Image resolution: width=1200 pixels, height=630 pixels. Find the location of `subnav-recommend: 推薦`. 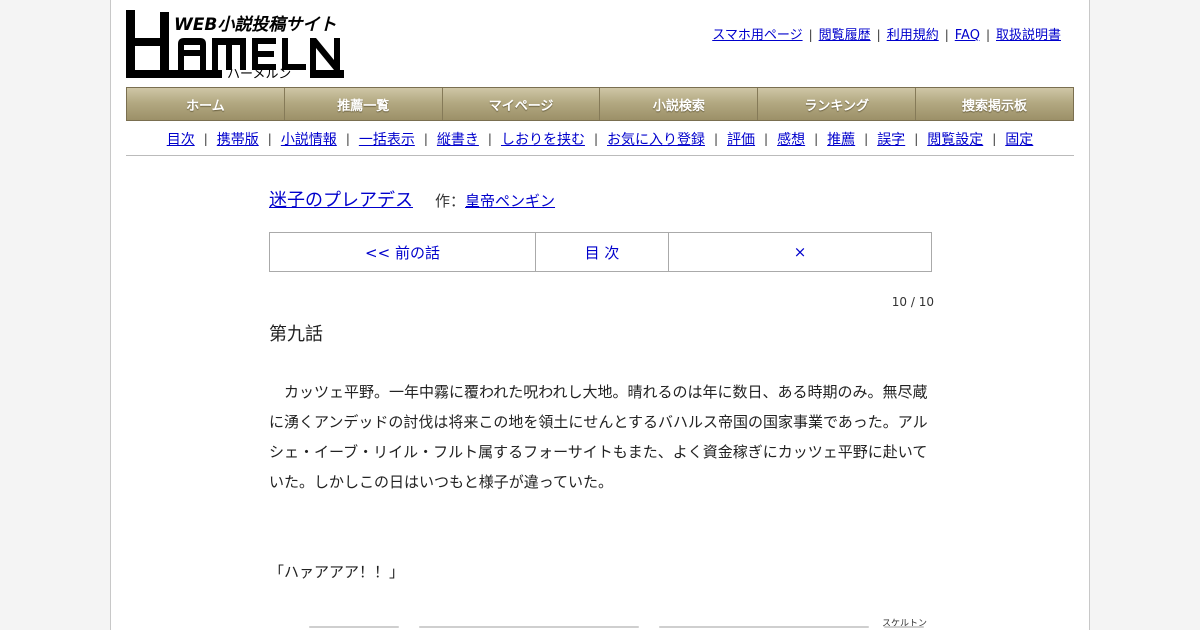

subnav-recommend: 推薦 is located at coordinates (841, 139).